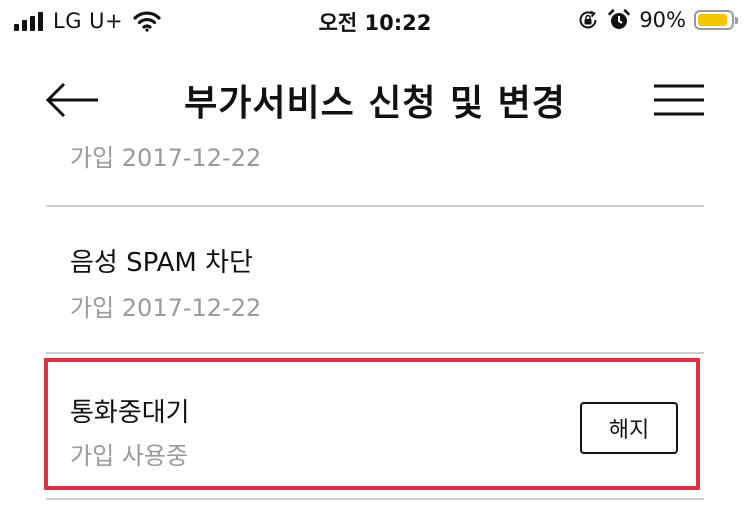 This screenshot has width=750, height=528. I want to click on status-bar: LG U+ 오전 10:22 90%, so click(375, 22).